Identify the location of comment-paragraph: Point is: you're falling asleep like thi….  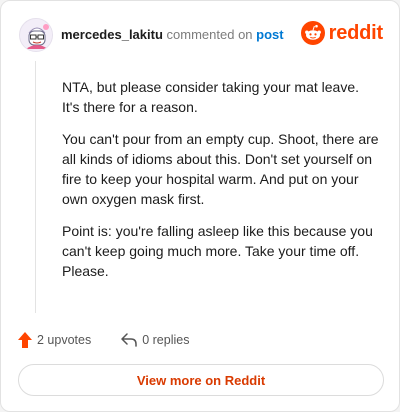
(217, 251).